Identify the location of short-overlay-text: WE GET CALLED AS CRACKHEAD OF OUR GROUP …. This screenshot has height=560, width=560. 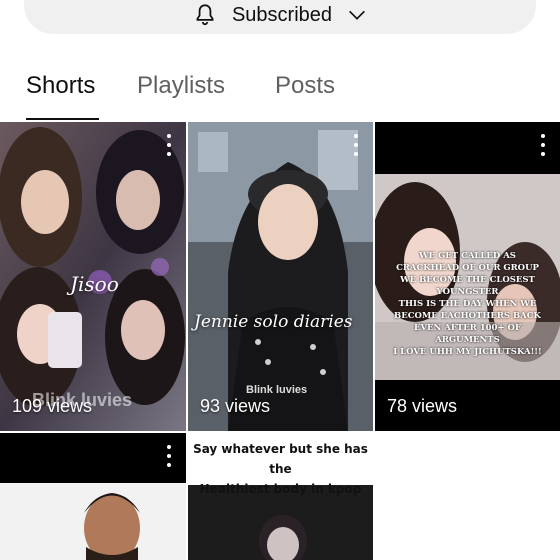
(467, 304).